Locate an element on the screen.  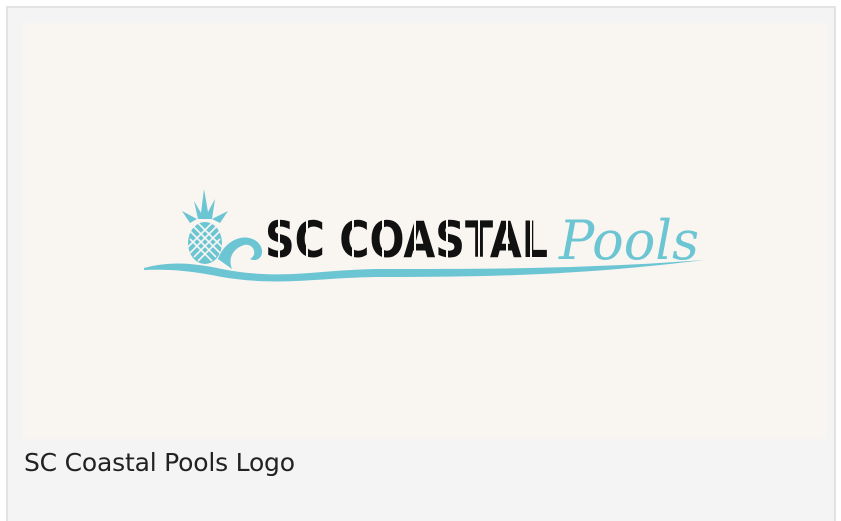
brand-name-pools: Pools is located at coordinates (628, 240).